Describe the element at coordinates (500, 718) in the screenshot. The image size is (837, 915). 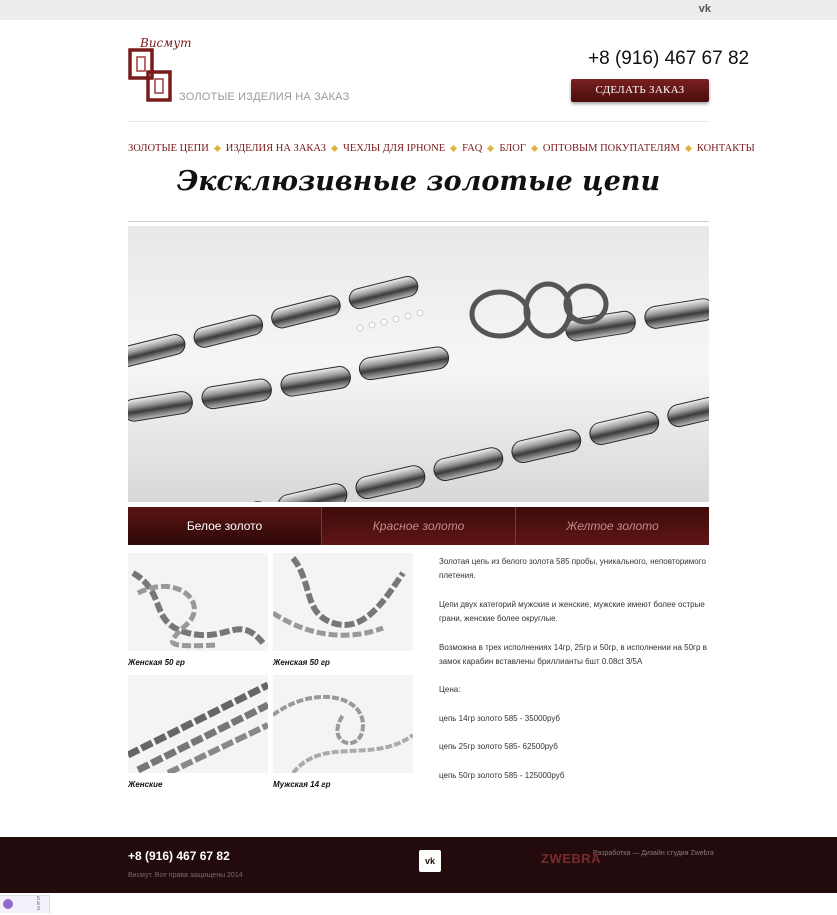
I see `price-line: цепь 14гр золото 585 - 35000руб` at that location.